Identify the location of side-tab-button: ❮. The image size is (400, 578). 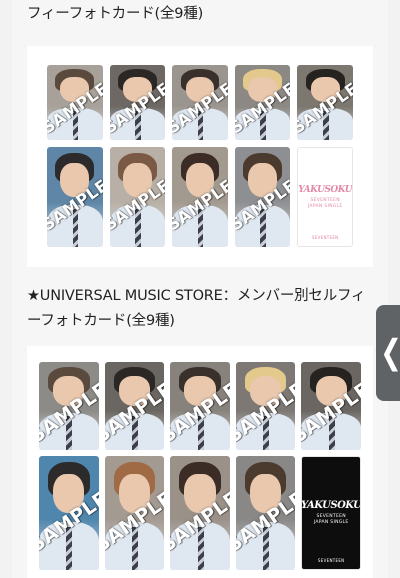
(388, 353).